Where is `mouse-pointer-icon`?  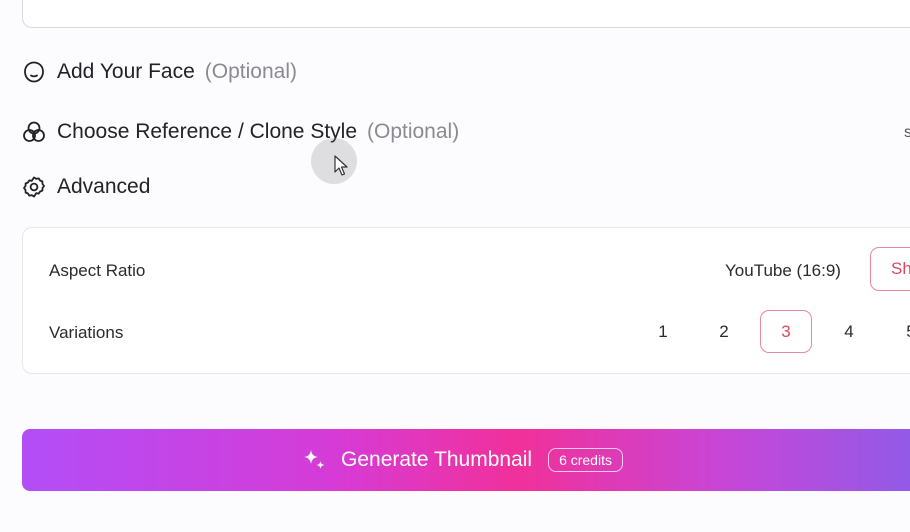 mouse-pointer-icon is located at coordinates (341, 168).